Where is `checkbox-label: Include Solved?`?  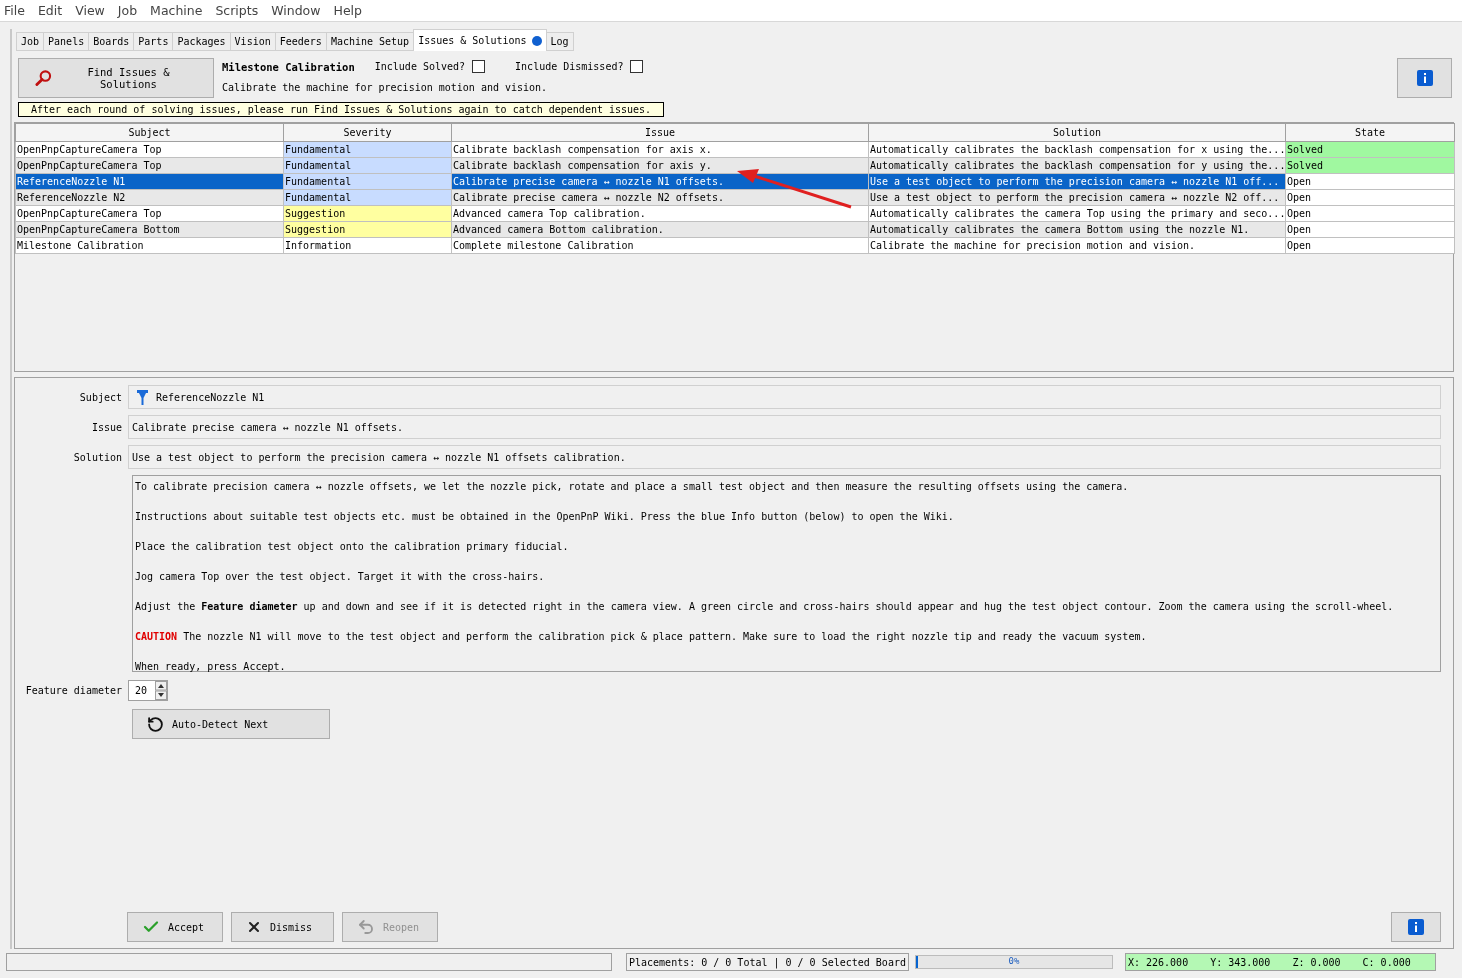
checkbox-label: Include Solved? is located at coordinates (420, 66).